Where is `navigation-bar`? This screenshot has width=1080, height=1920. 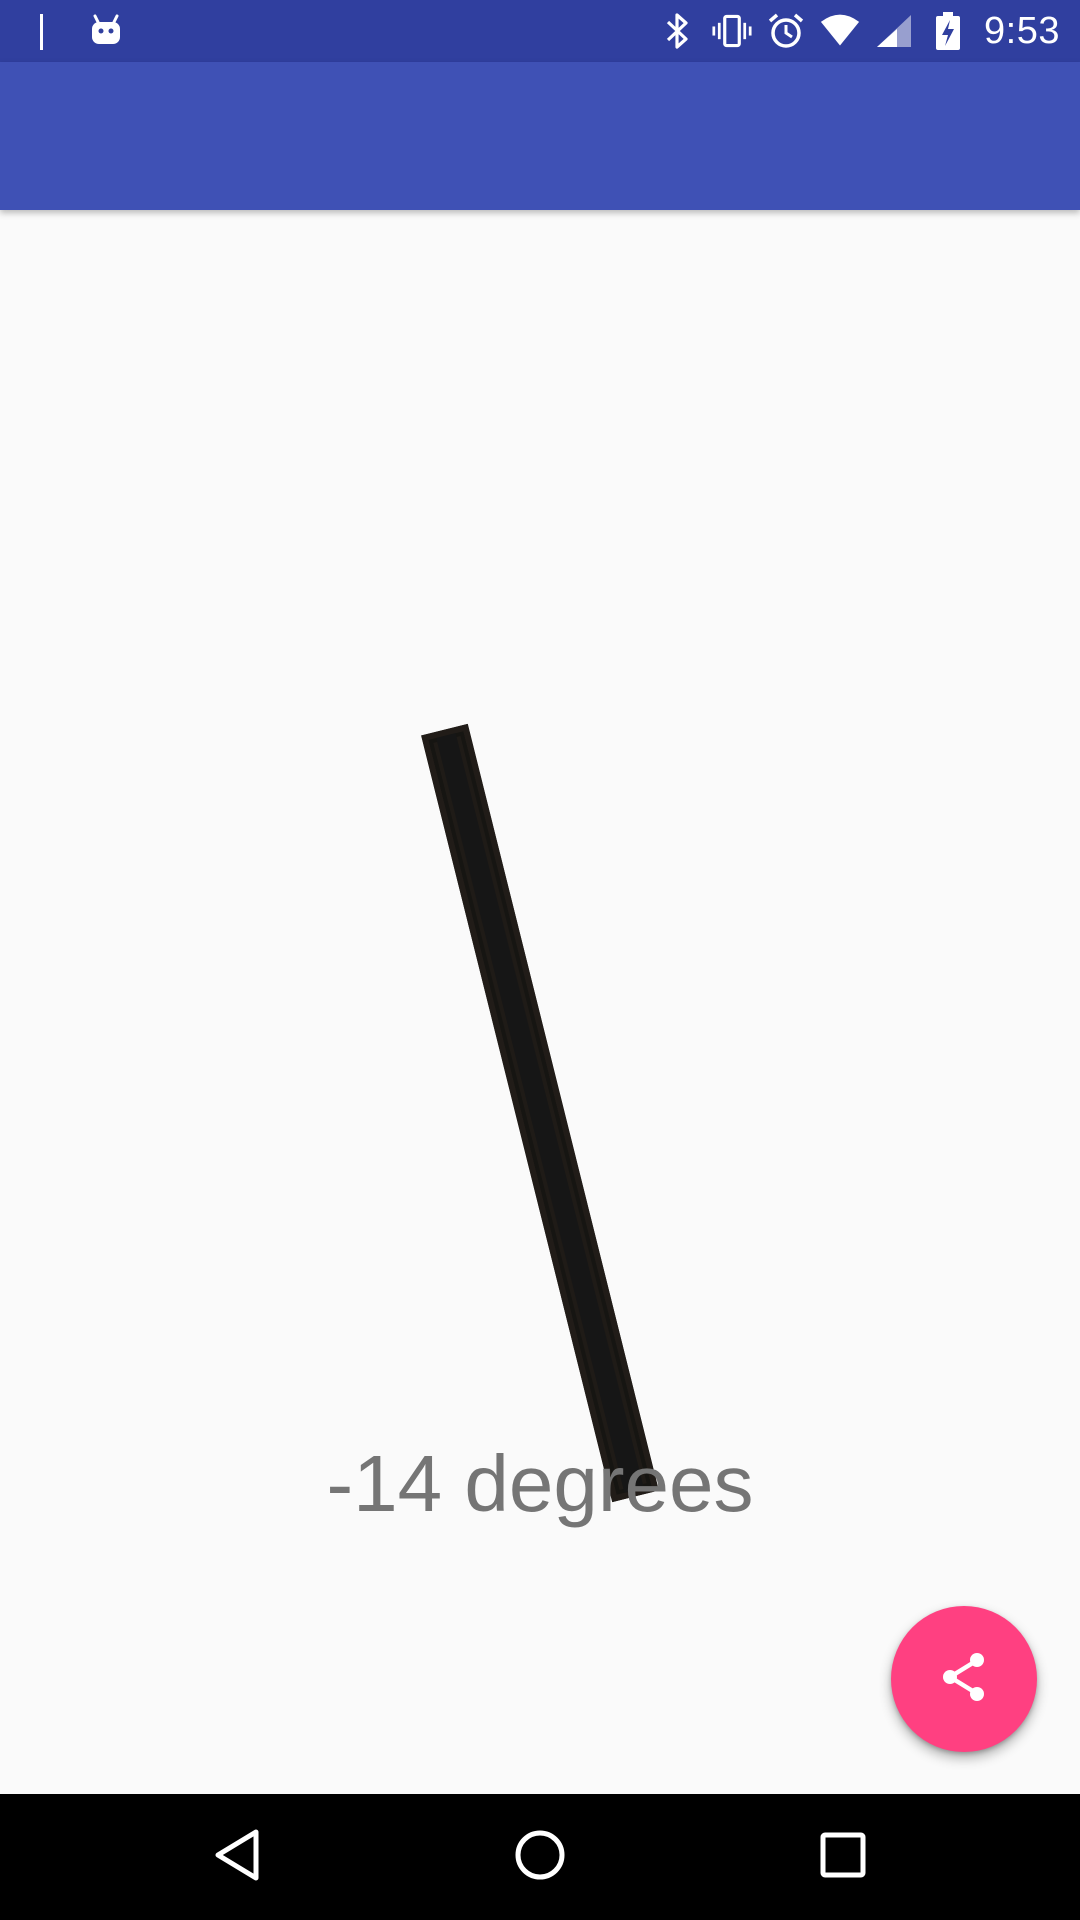 navigation-bar is located at coordinates (540, 1857).